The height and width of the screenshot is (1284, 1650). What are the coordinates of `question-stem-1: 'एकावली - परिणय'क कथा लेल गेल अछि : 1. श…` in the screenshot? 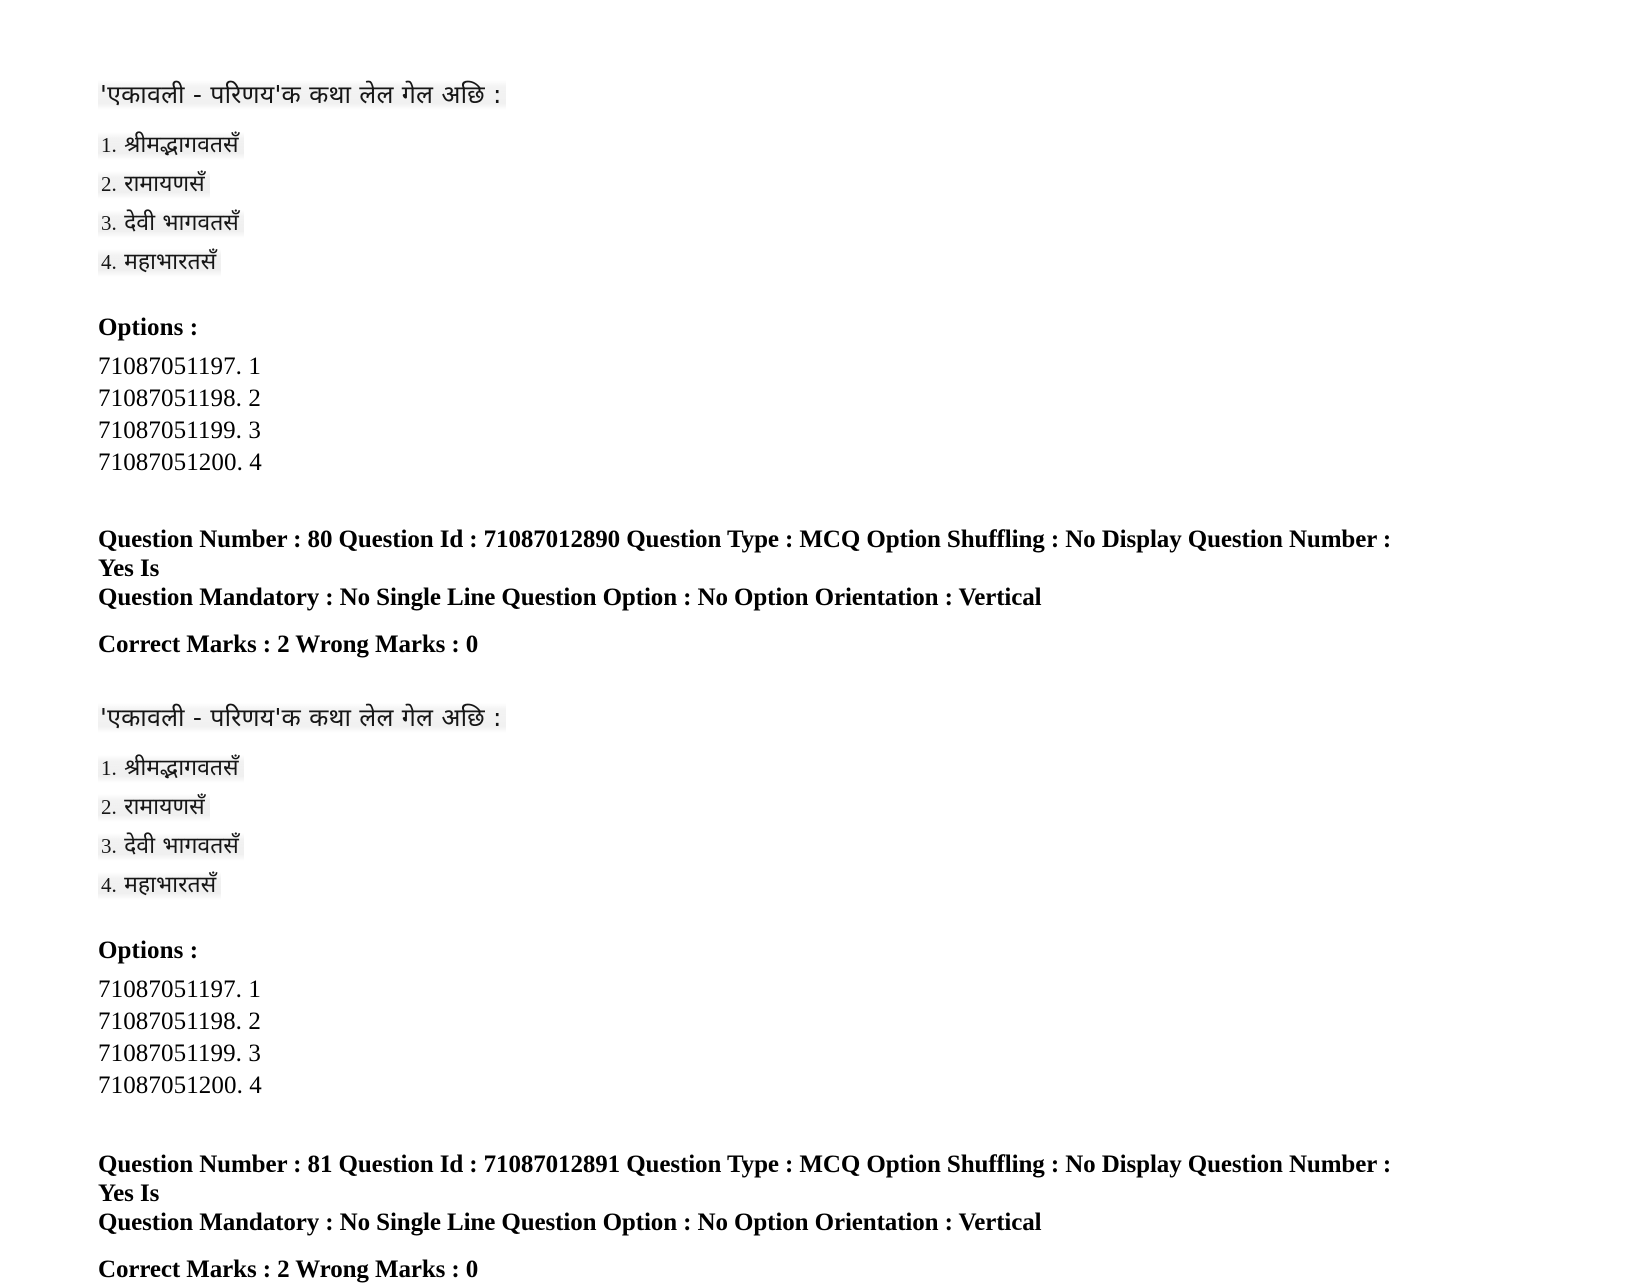 It's located at (825, 184).